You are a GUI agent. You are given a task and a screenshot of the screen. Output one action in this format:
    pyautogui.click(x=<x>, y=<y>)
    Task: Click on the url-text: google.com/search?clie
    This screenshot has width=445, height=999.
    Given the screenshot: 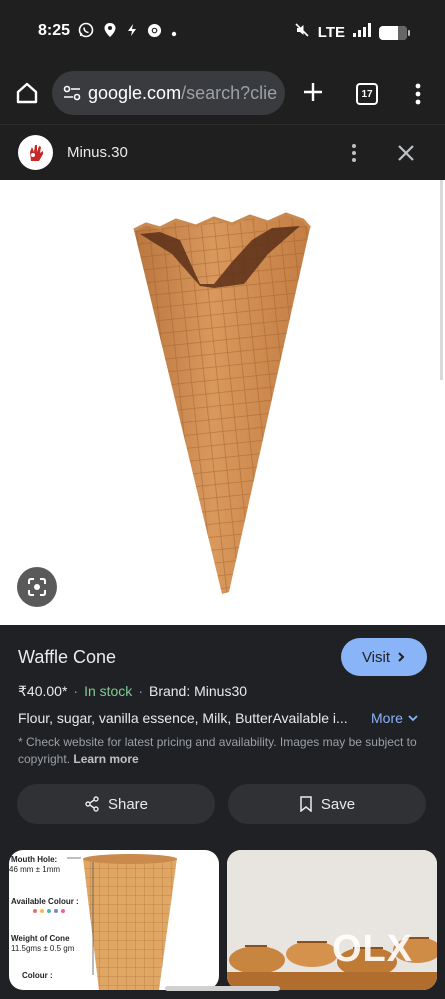 What is the action you would take?
    pyautogui.click(x=182, y=93)
    